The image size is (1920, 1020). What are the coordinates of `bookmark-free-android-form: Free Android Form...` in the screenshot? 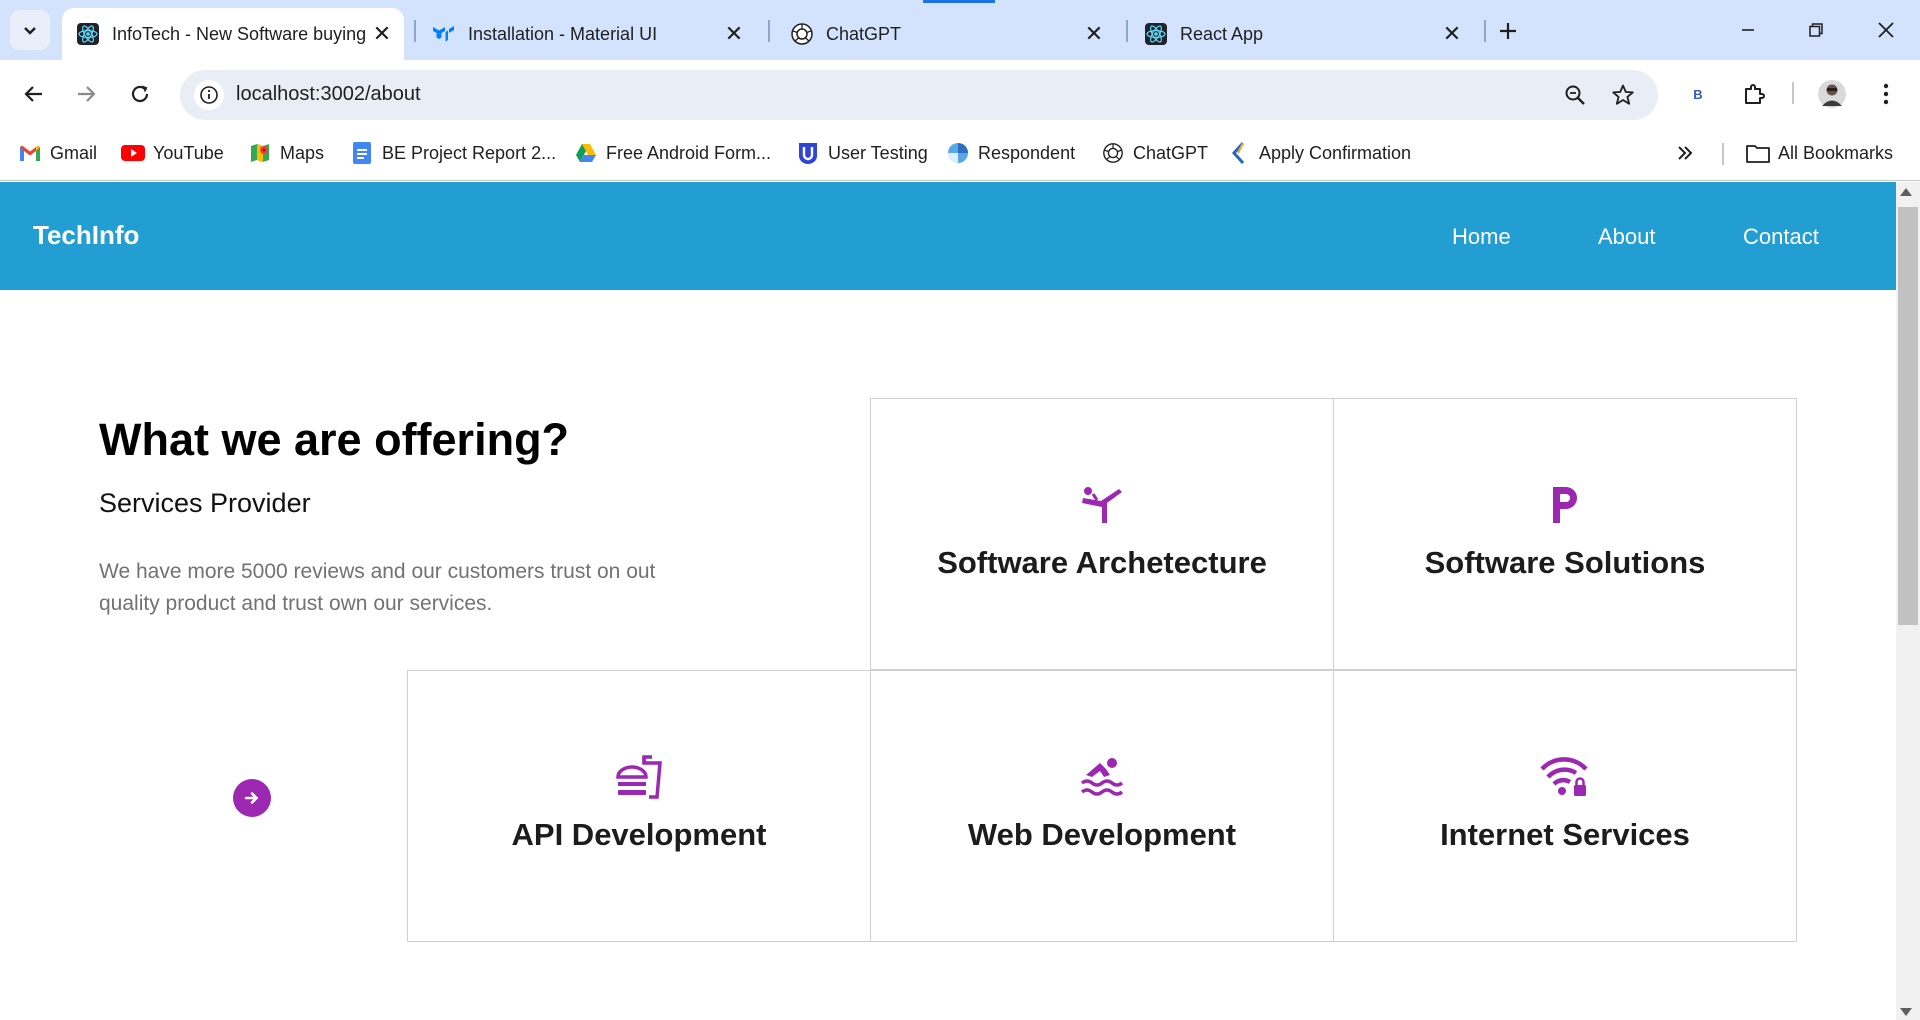 It's located at (672, 153).